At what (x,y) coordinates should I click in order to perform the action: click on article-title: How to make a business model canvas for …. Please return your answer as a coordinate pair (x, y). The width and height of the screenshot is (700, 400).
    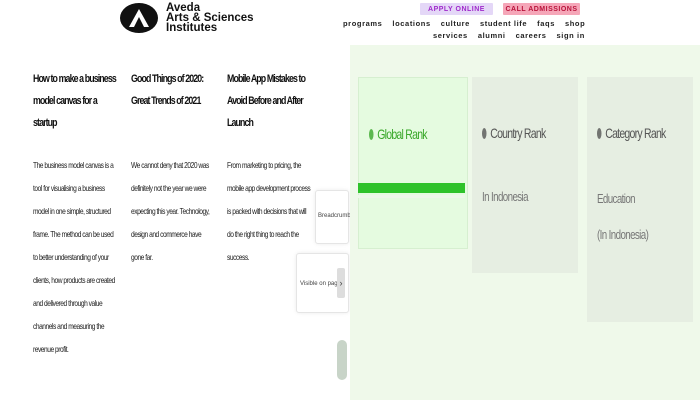
    Looking at the image, I should click on (77, 101).